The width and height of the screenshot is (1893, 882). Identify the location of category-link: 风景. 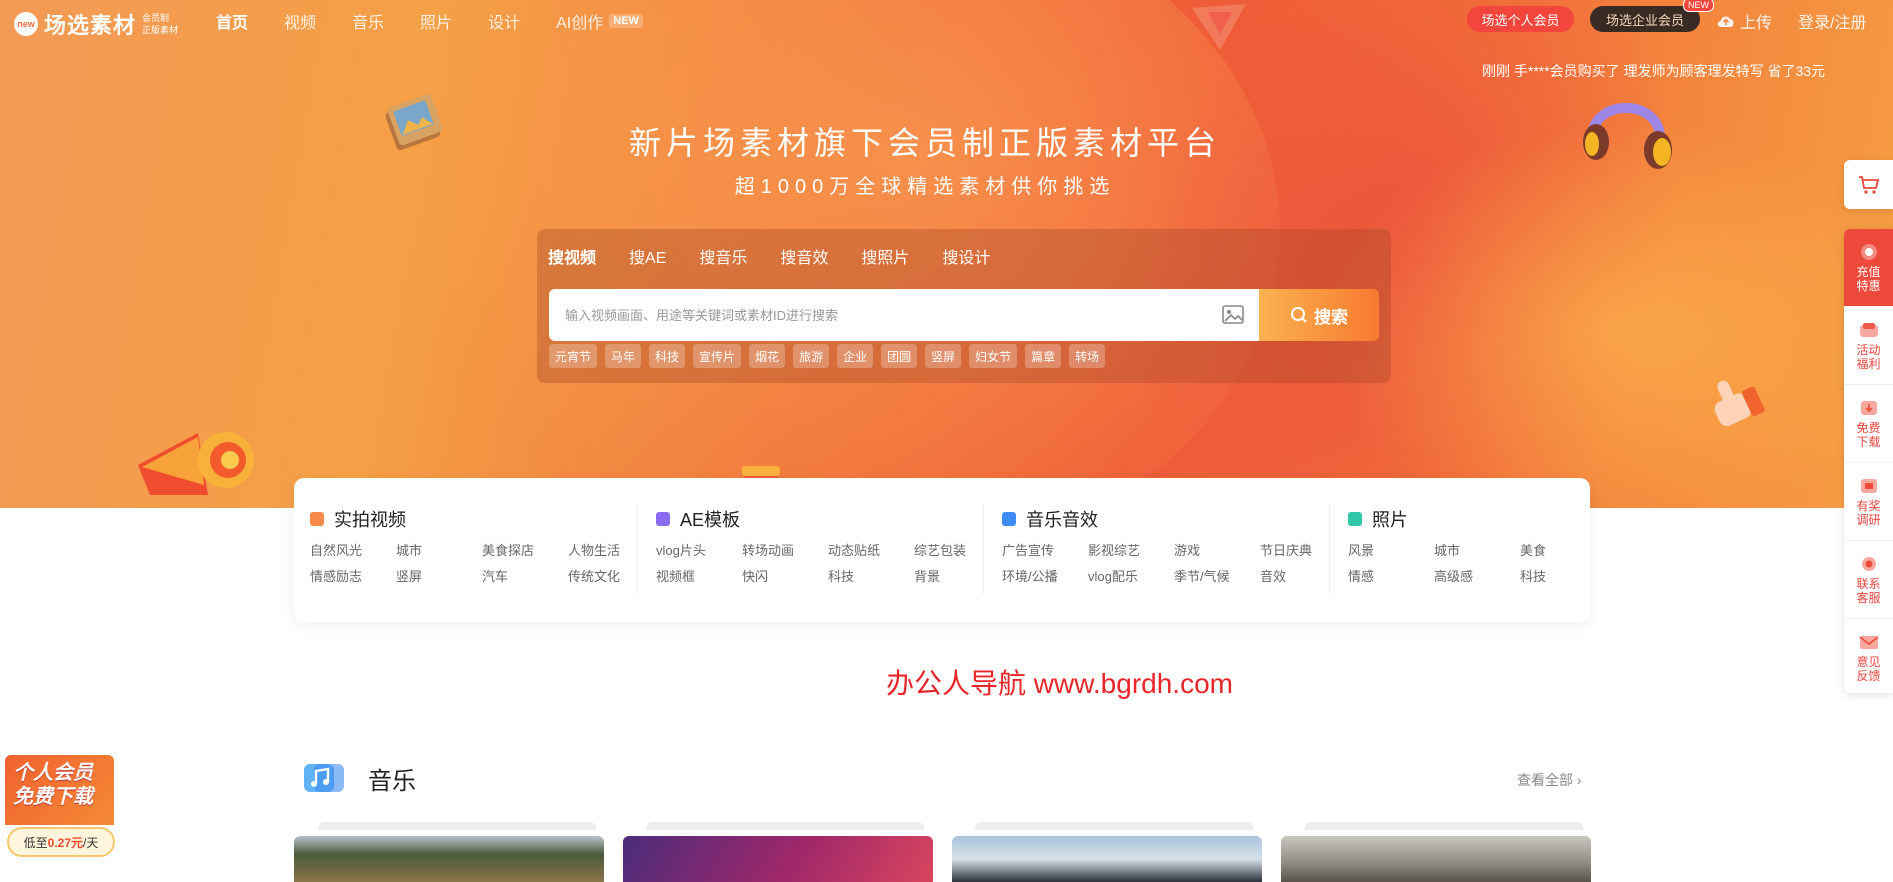
(1391, 550).